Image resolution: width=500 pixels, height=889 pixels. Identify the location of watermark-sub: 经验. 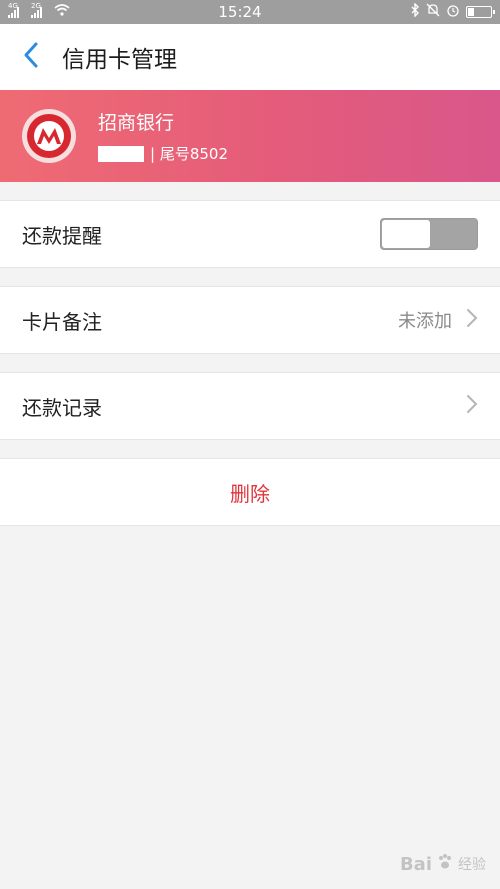
(472, 865).